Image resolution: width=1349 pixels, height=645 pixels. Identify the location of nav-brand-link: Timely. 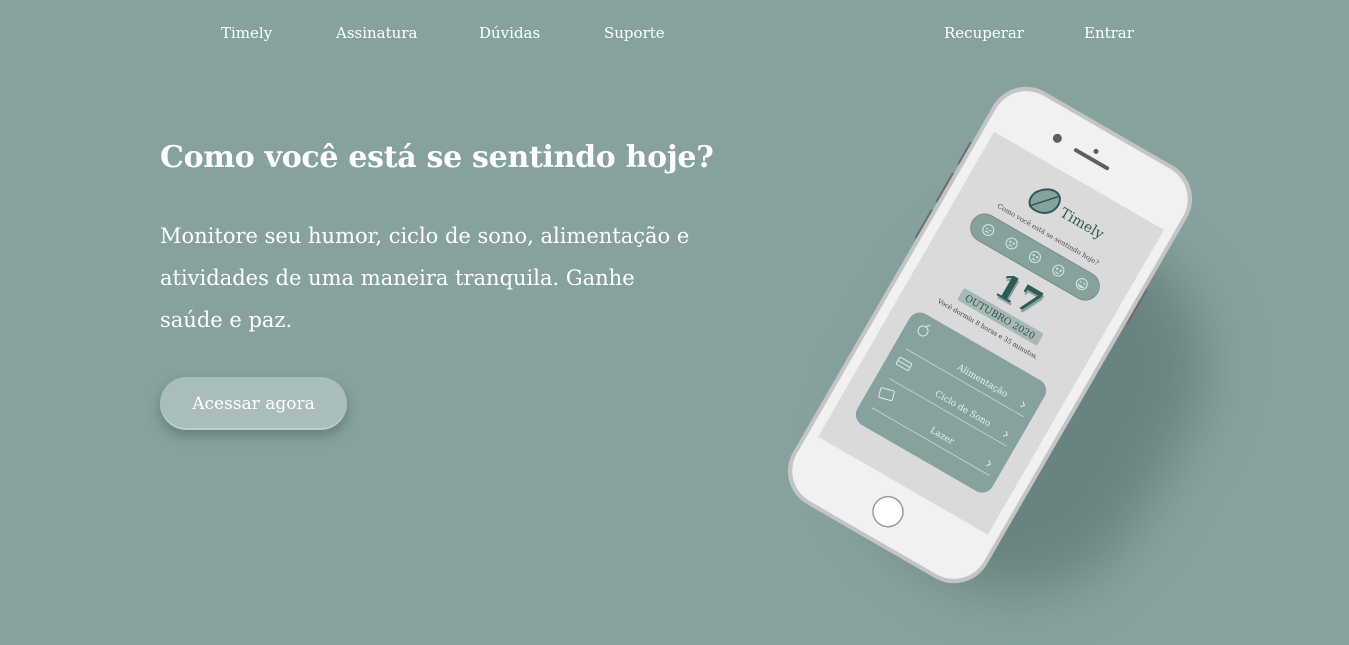
(246, 33).